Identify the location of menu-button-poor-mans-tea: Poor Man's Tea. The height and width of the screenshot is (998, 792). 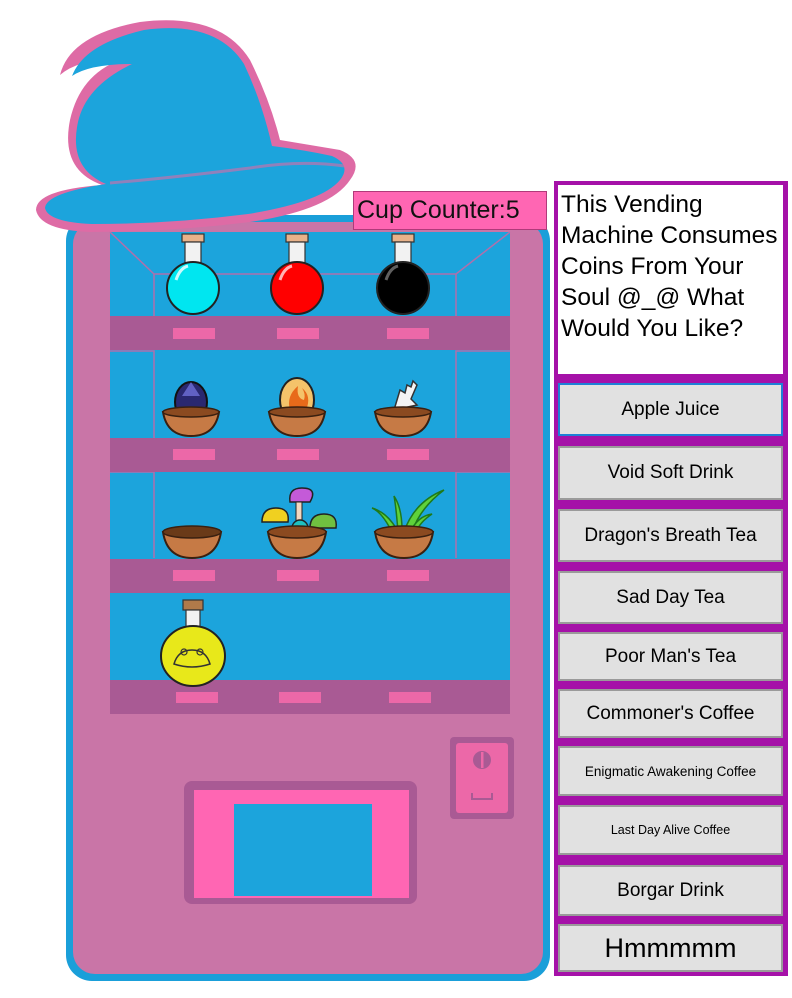
(670, 656).